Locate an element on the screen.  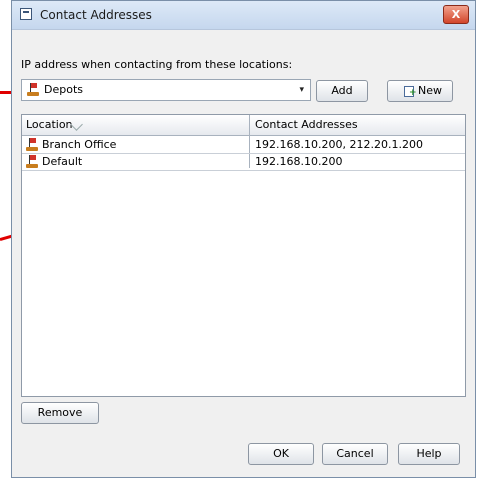
location-cell: Default is located at coordinates (62, 161).